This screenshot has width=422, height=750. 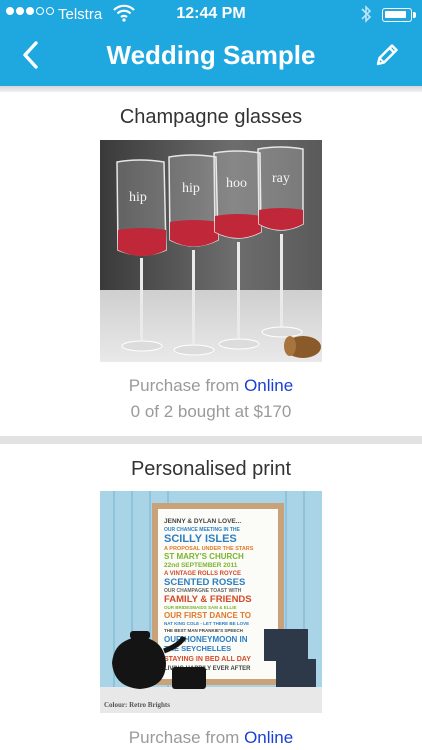 I want to click on navigation-bar: Telstra 12:44 PM Wedding Sample, so click(x=211, y=43).